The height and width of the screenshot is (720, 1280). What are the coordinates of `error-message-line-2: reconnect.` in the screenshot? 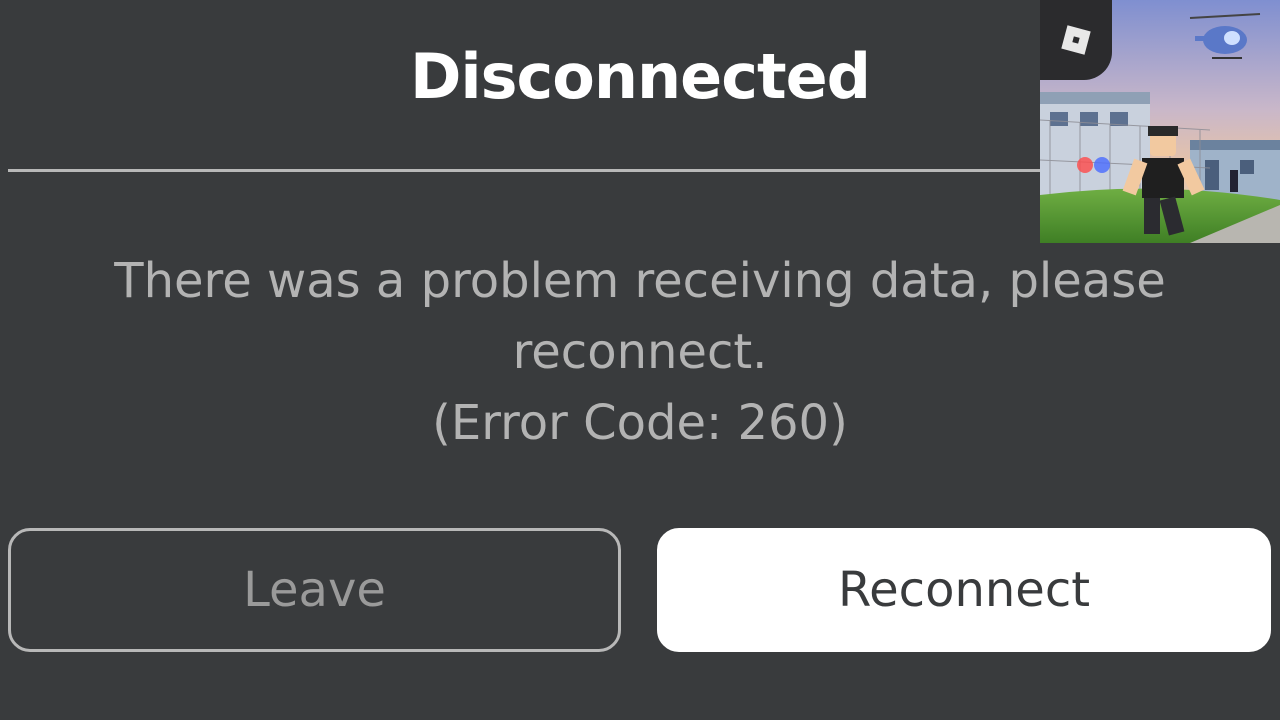 It's located at (640, 352).